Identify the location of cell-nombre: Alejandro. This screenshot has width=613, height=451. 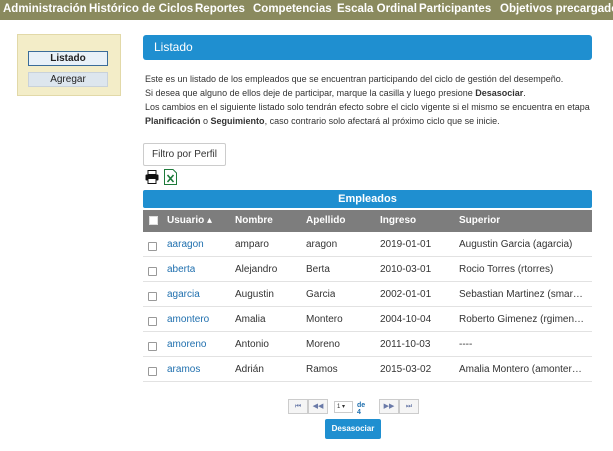
(256, 269).